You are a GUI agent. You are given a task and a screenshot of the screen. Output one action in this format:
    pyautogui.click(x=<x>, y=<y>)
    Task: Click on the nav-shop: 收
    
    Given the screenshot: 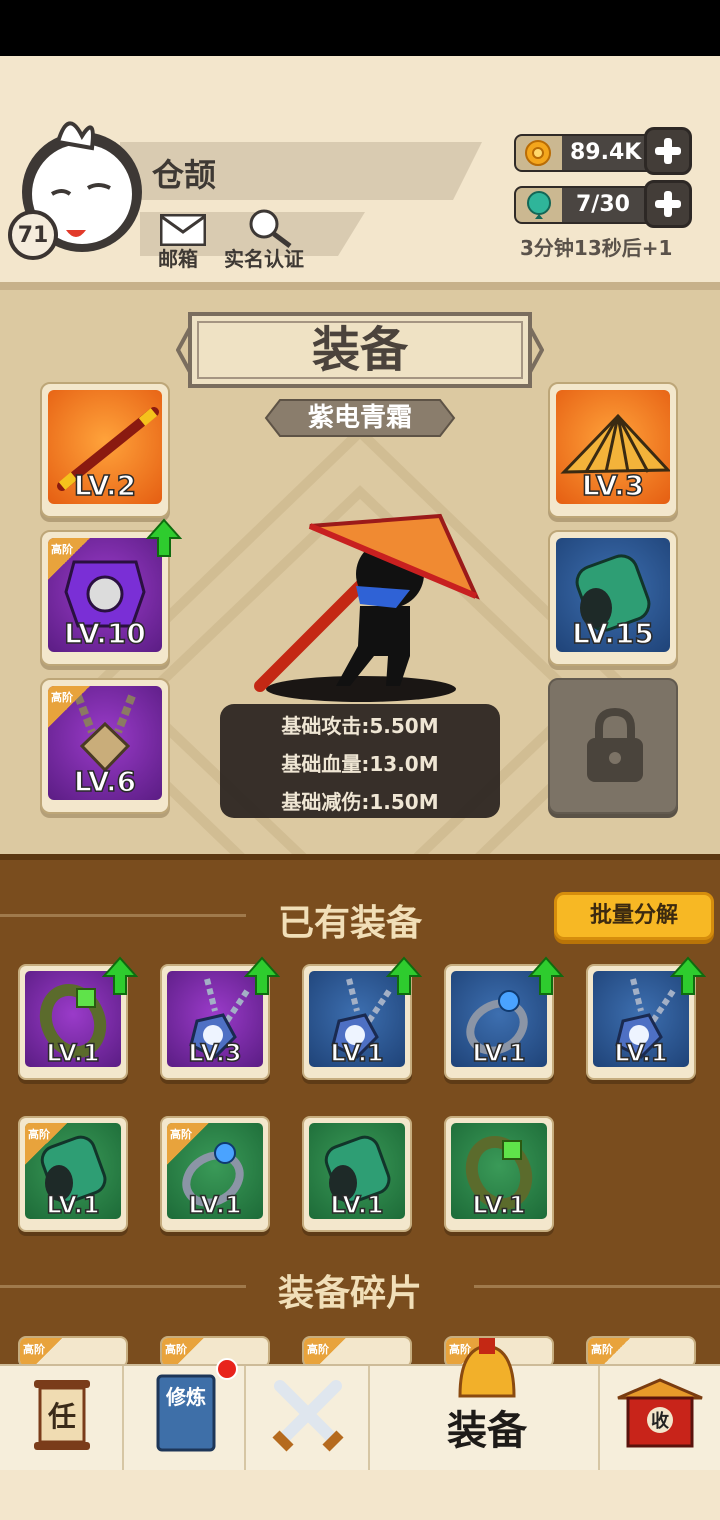 What is the action you would take?
    pyautogui.click(x=660, y=1418)
    